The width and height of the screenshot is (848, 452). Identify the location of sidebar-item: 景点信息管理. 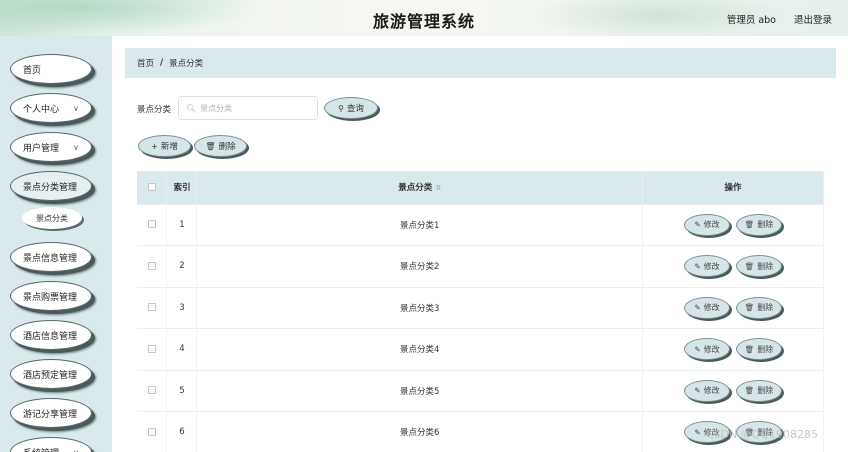
(51, 257).